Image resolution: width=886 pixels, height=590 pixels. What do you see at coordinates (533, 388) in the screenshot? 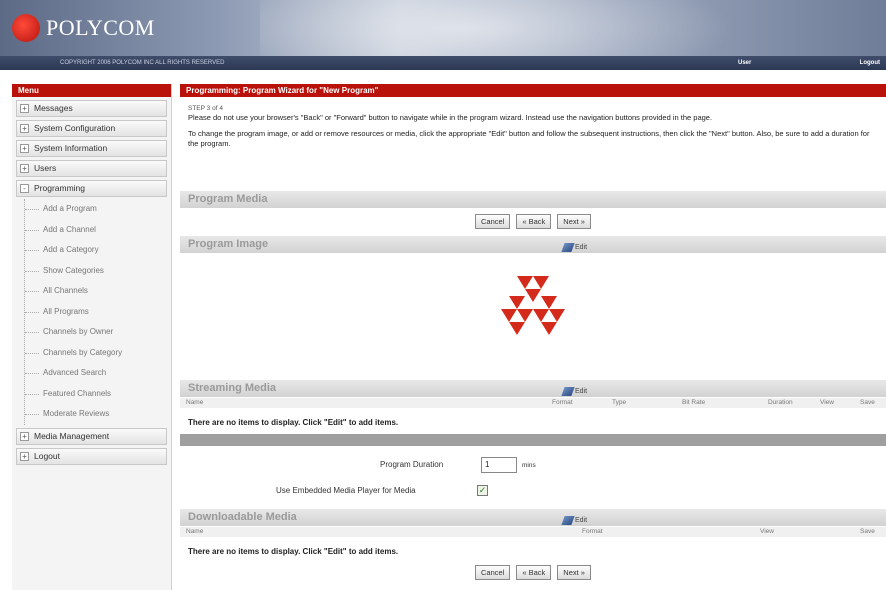
I see `streaming-media-heading: Streaming Media Edit` at bounding box center [533, 388].